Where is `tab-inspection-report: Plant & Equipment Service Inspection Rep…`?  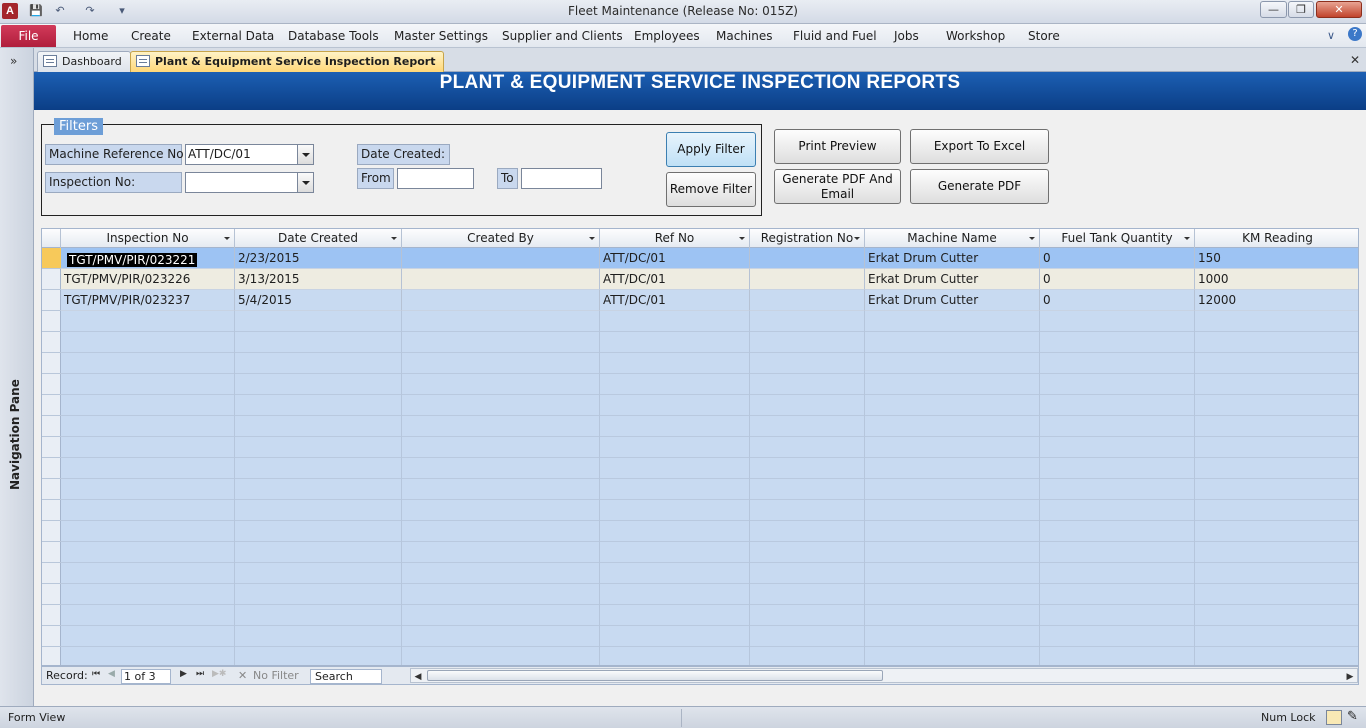 tab-inspection-report: Plant & Equipment Service Inspection Rep… is located at coordinates (287, 61).